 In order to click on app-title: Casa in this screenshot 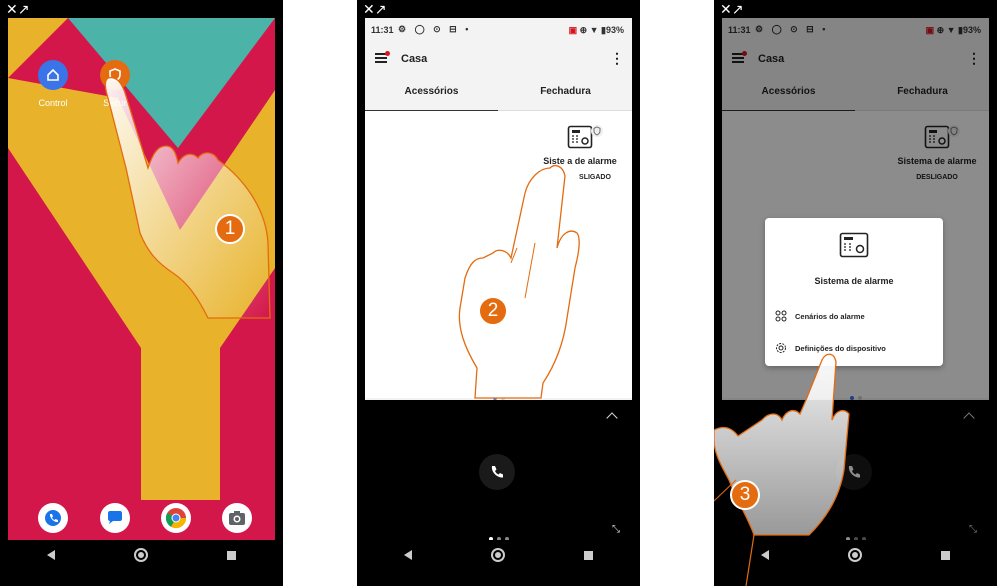, I will do `click(414, 59)`.